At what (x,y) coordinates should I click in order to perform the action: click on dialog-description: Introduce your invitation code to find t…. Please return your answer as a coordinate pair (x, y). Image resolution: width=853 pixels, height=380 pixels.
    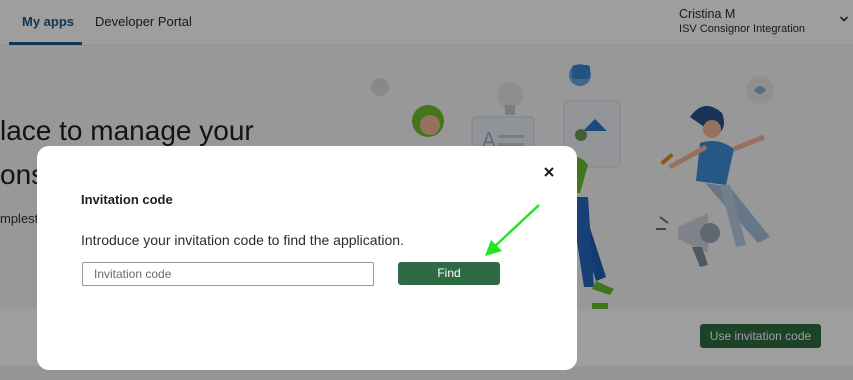
    Looking at the image, I should click on (242, 240).